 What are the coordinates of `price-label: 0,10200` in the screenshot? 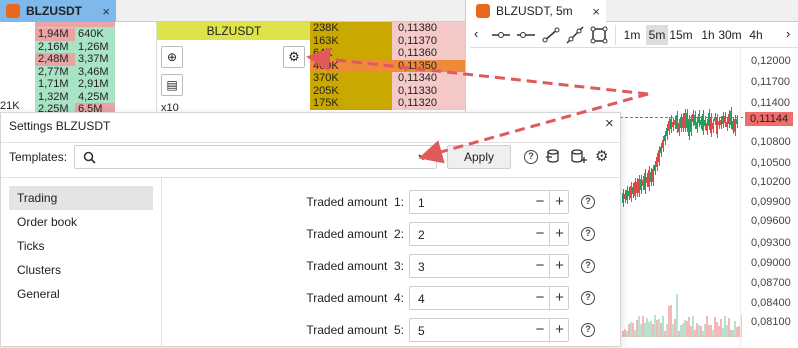 It's located at (771, 182).